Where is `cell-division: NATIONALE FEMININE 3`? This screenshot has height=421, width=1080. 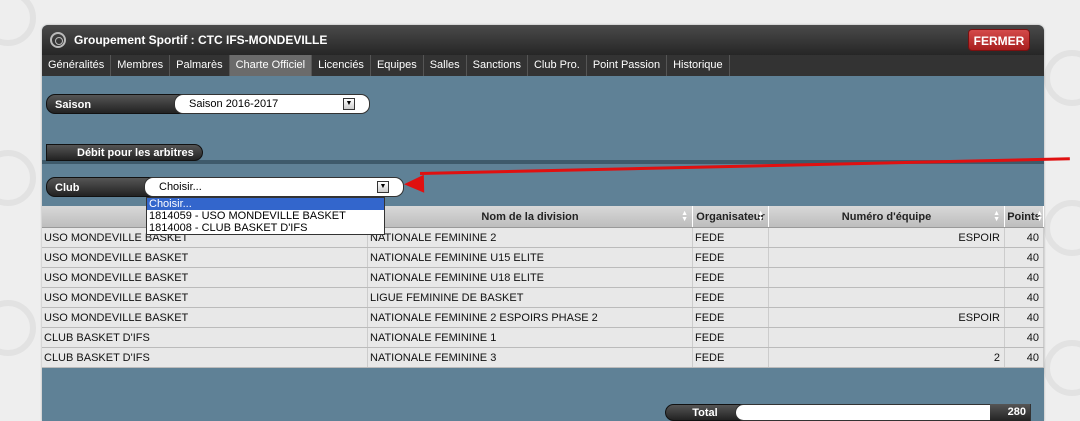 cell-division: NATIONALE FEMININE 3 is located at coordinates (530, 357).